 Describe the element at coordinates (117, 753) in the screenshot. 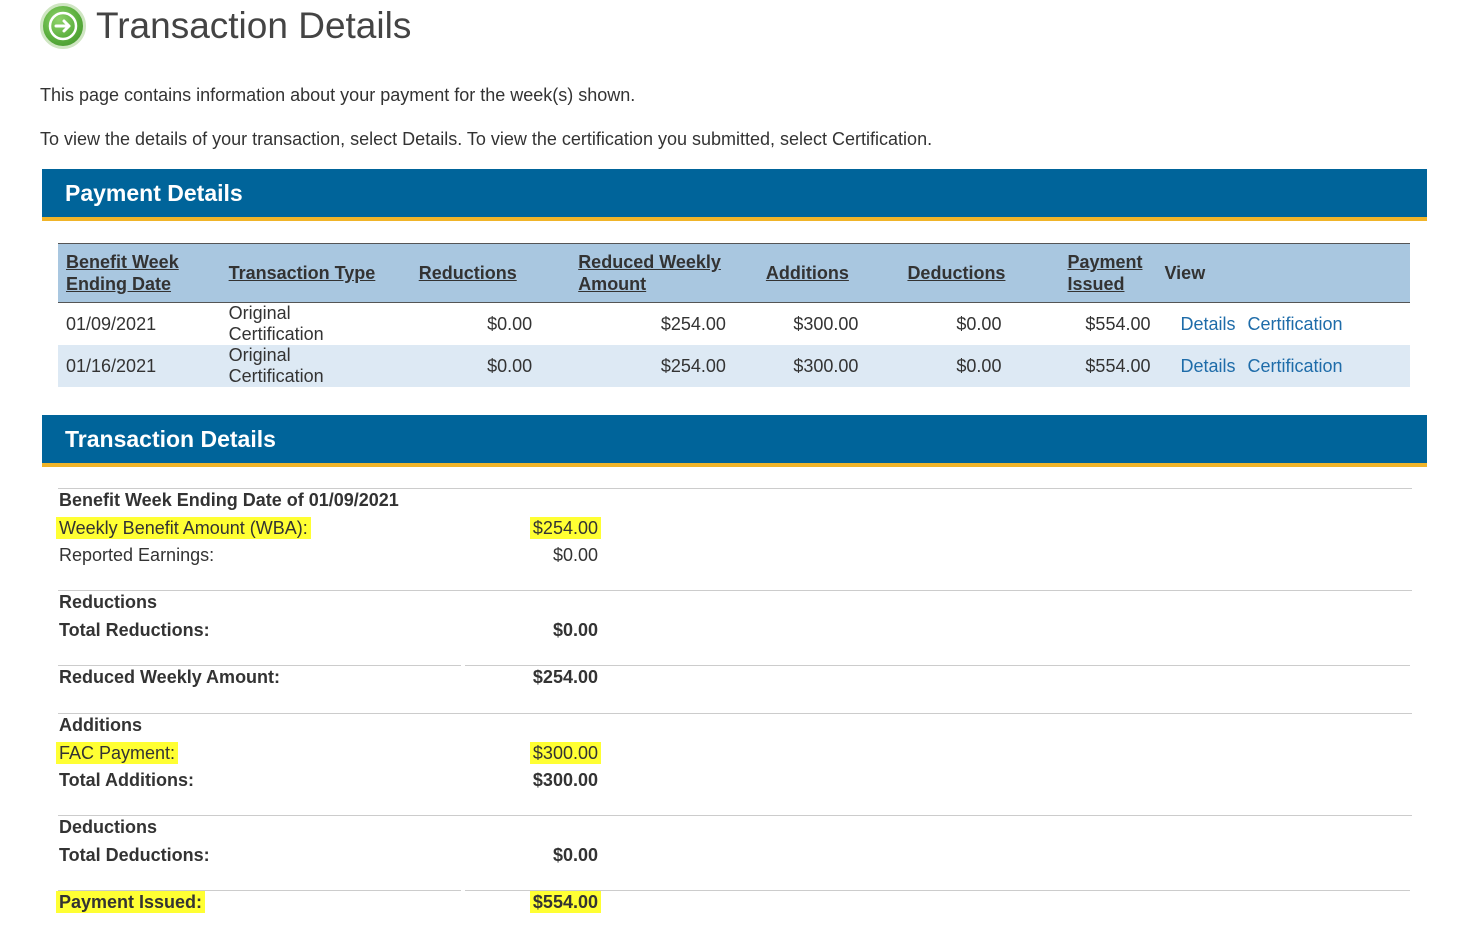

I see `fac-payment-label: FAC Payment:` at that location.